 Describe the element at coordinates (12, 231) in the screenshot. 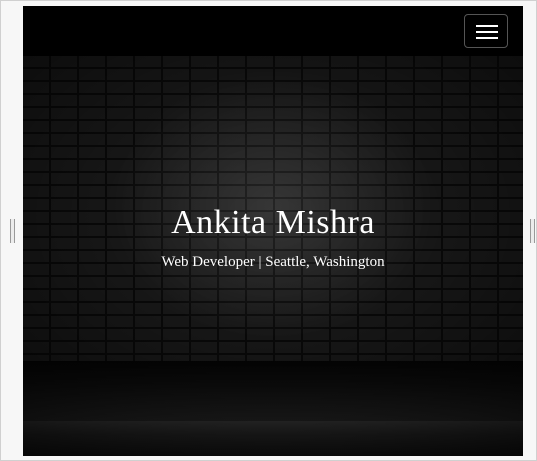

I see `resize-handle-left` at that location.